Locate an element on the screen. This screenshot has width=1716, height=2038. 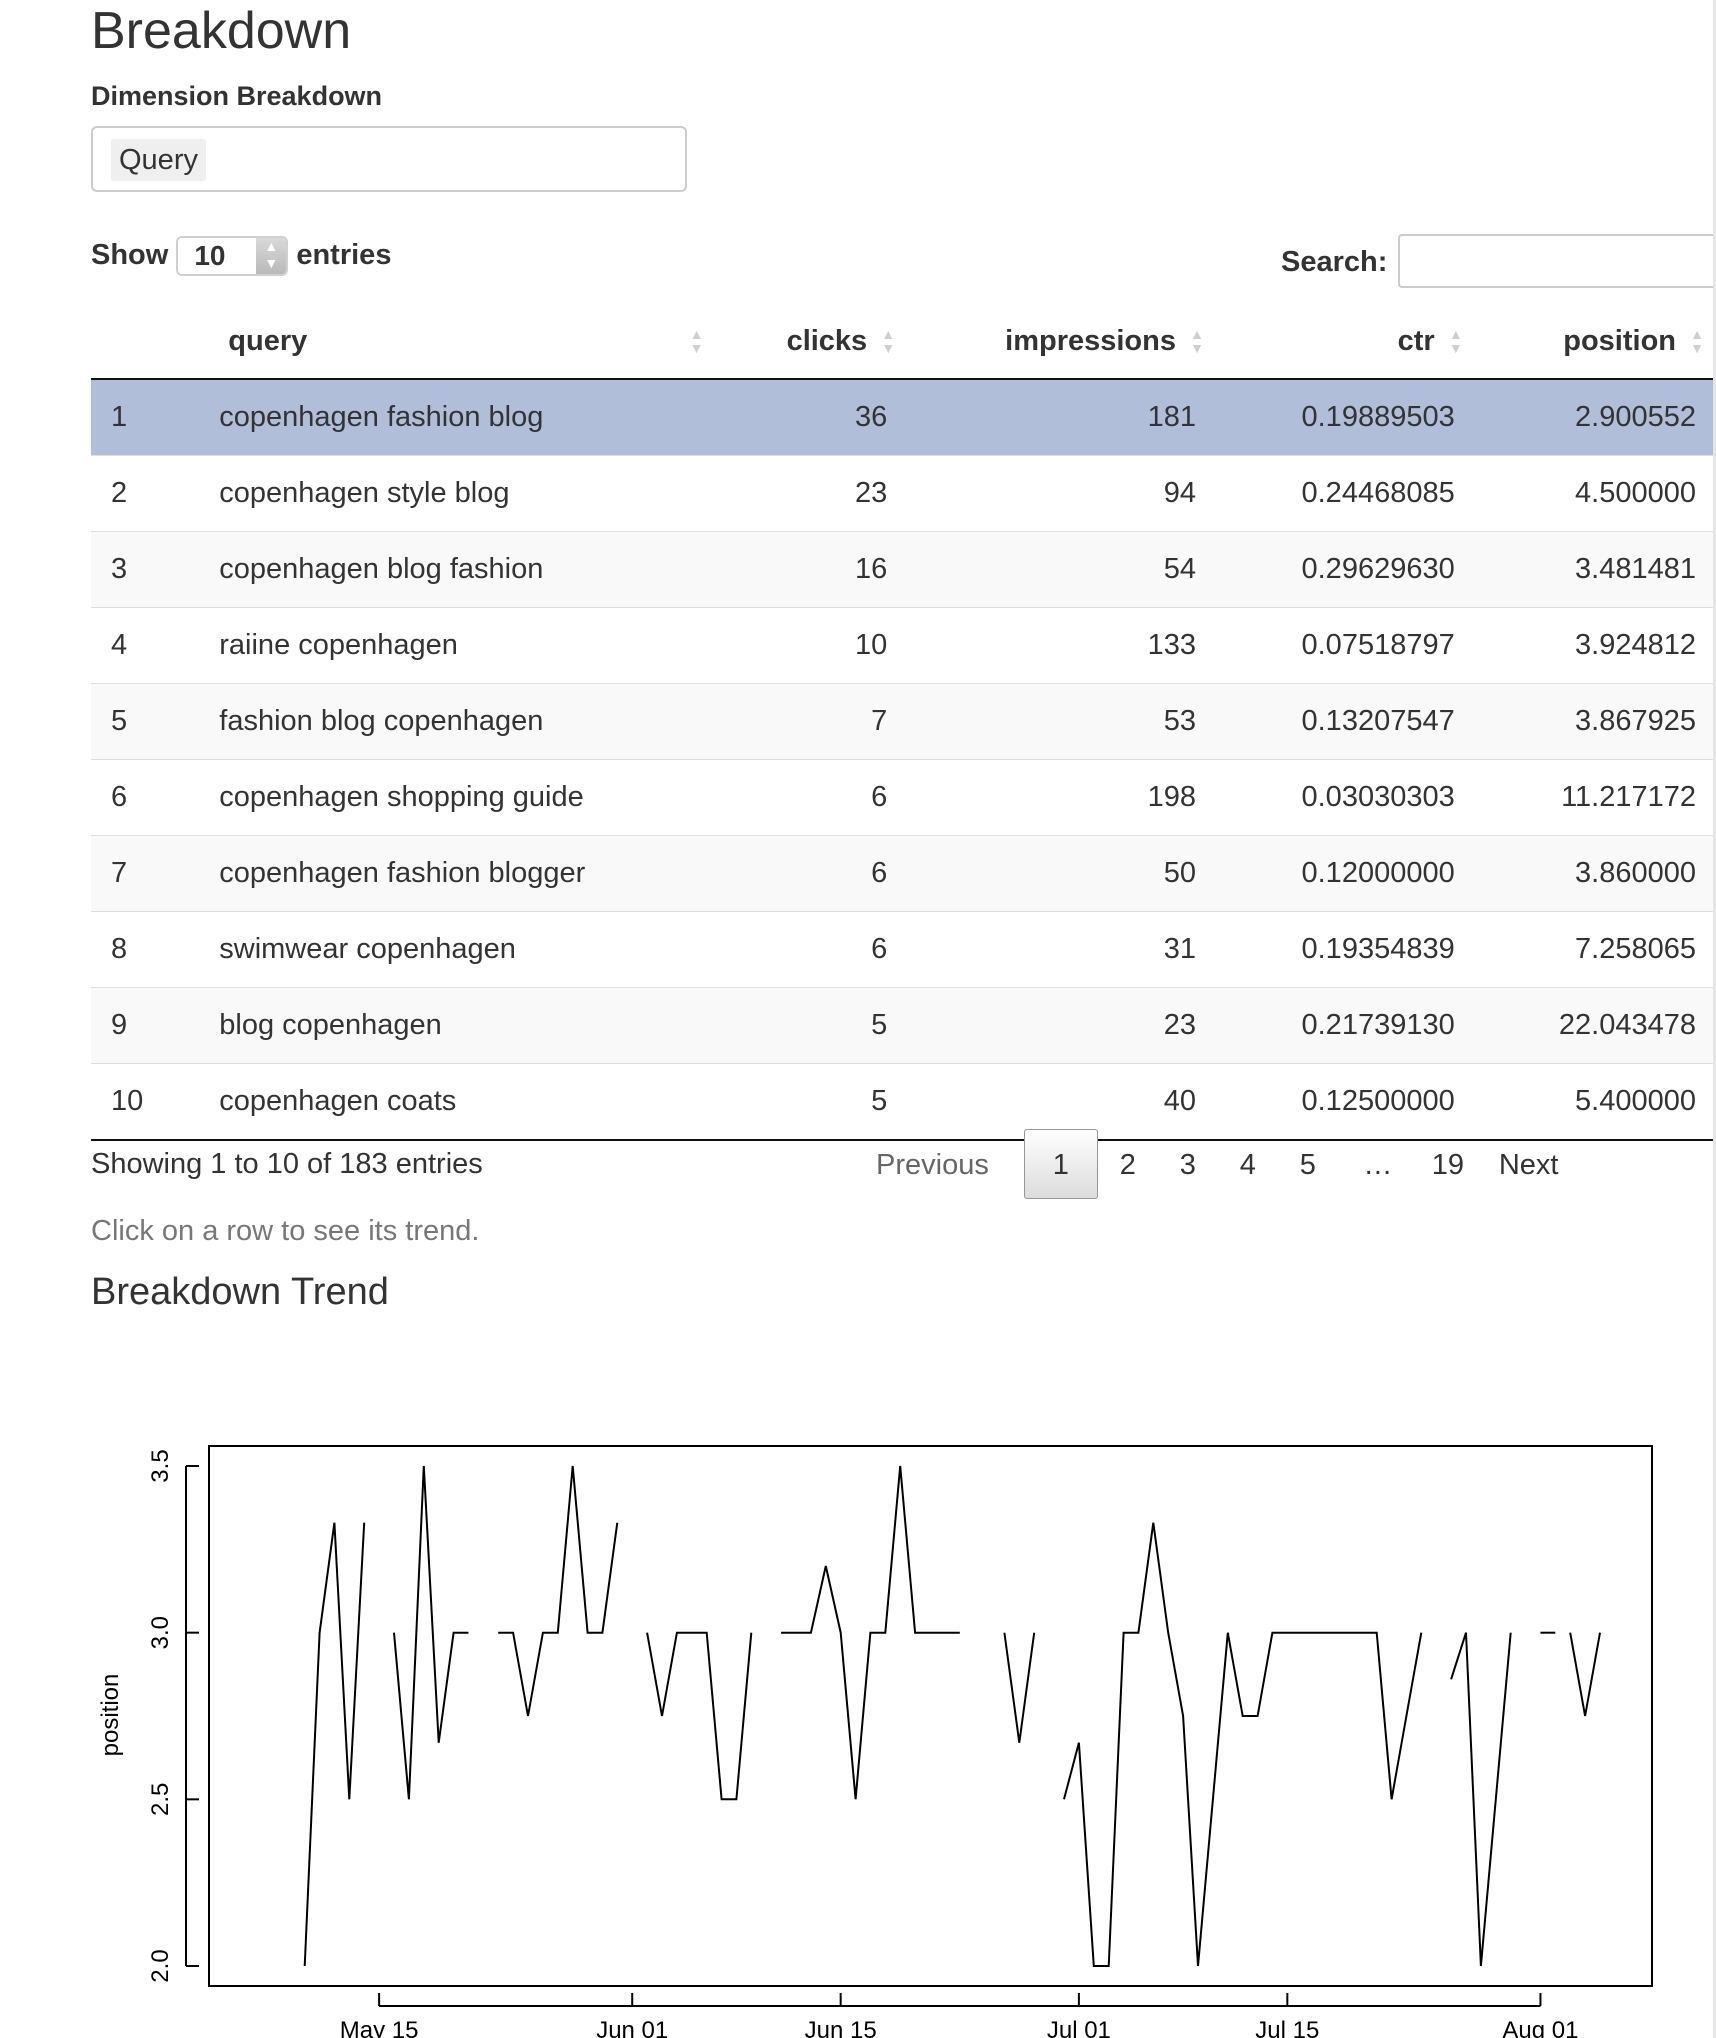
clicks-cell: 10 is located at coordinates (811, 645).